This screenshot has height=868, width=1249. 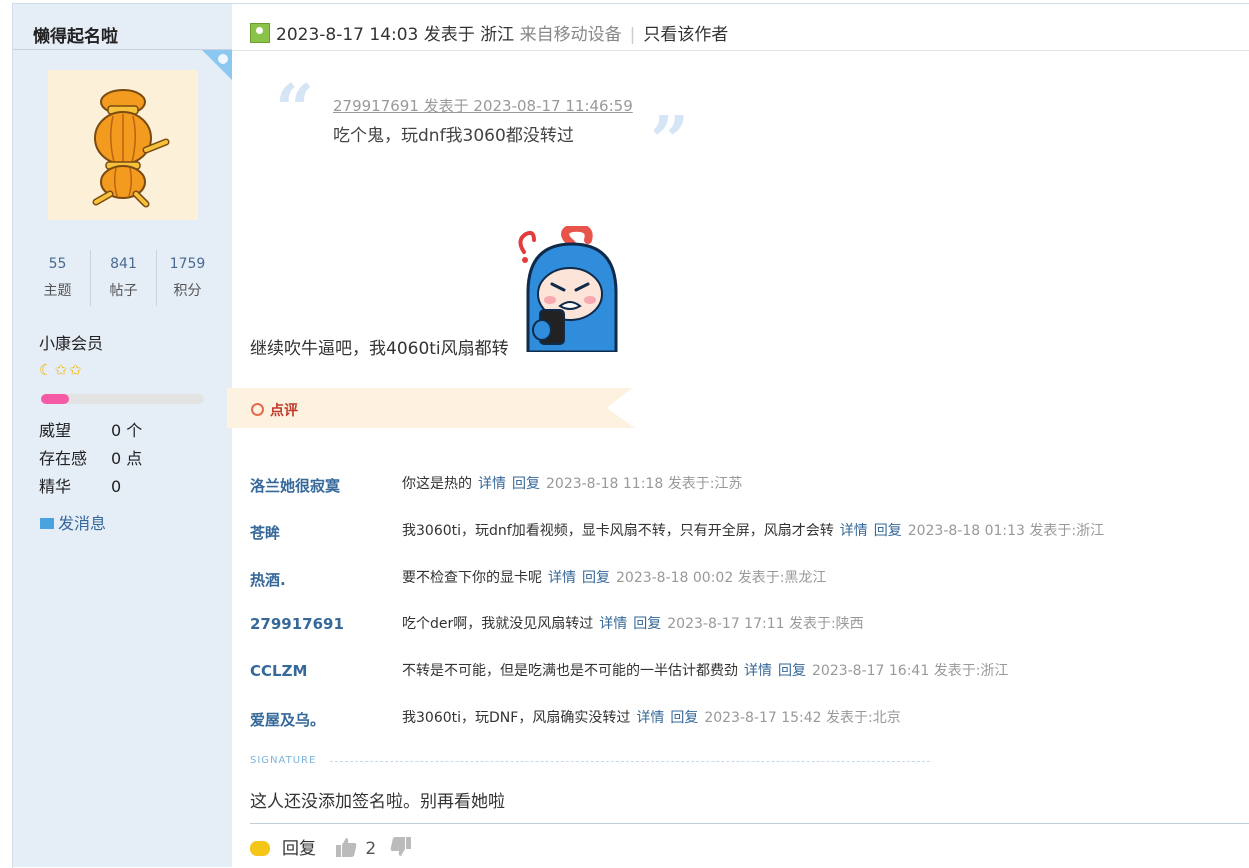 I want to click on post-header: 2023-8-17 14:03 发表于 浙江 来自移动设备 | 只看该作者, so click(x=489, y=32).